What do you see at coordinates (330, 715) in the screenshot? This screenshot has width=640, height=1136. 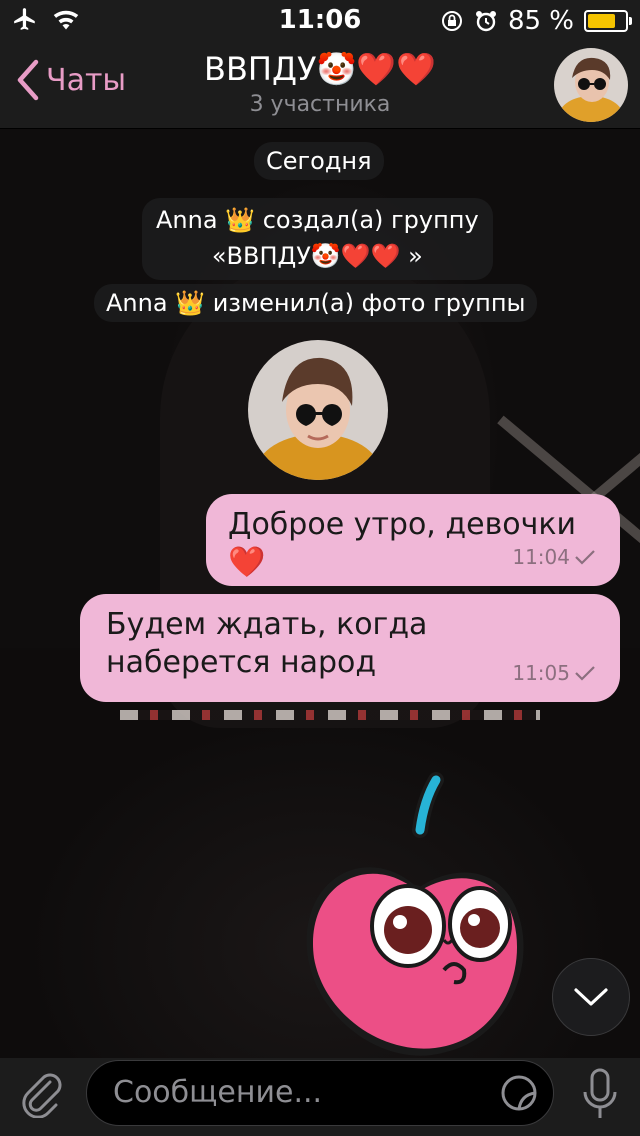 I see `wallpaper-shape` at bounding box center [330, 715].